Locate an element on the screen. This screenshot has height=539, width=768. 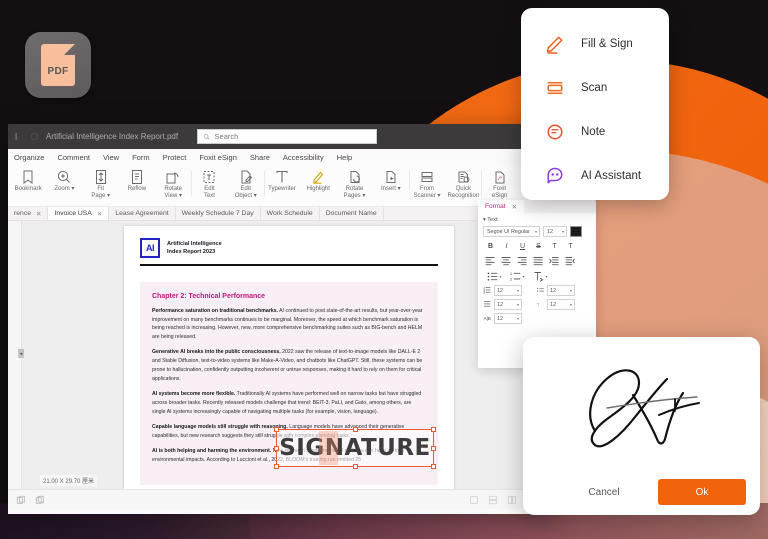
ribbon-bookmark: Bookmark is located at coordinates (28, 180).